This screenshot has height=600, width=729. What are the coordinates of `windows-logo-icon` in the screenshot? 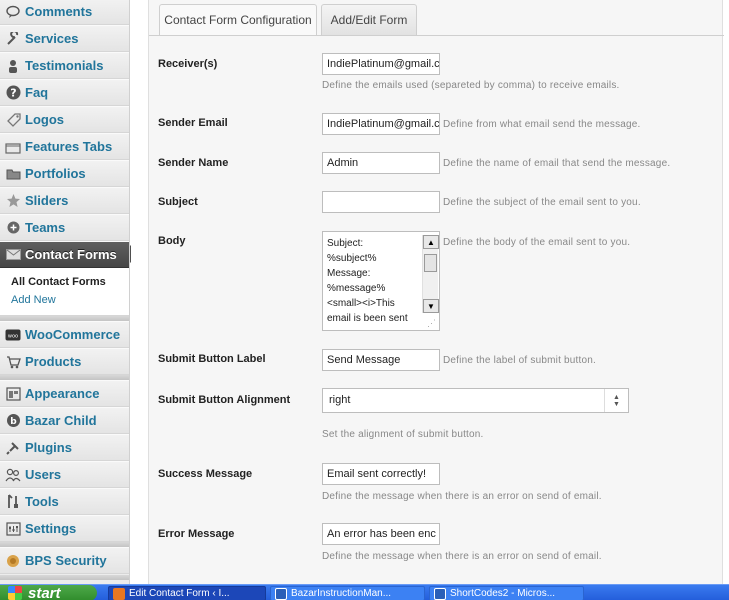 It's located at (15, 593).